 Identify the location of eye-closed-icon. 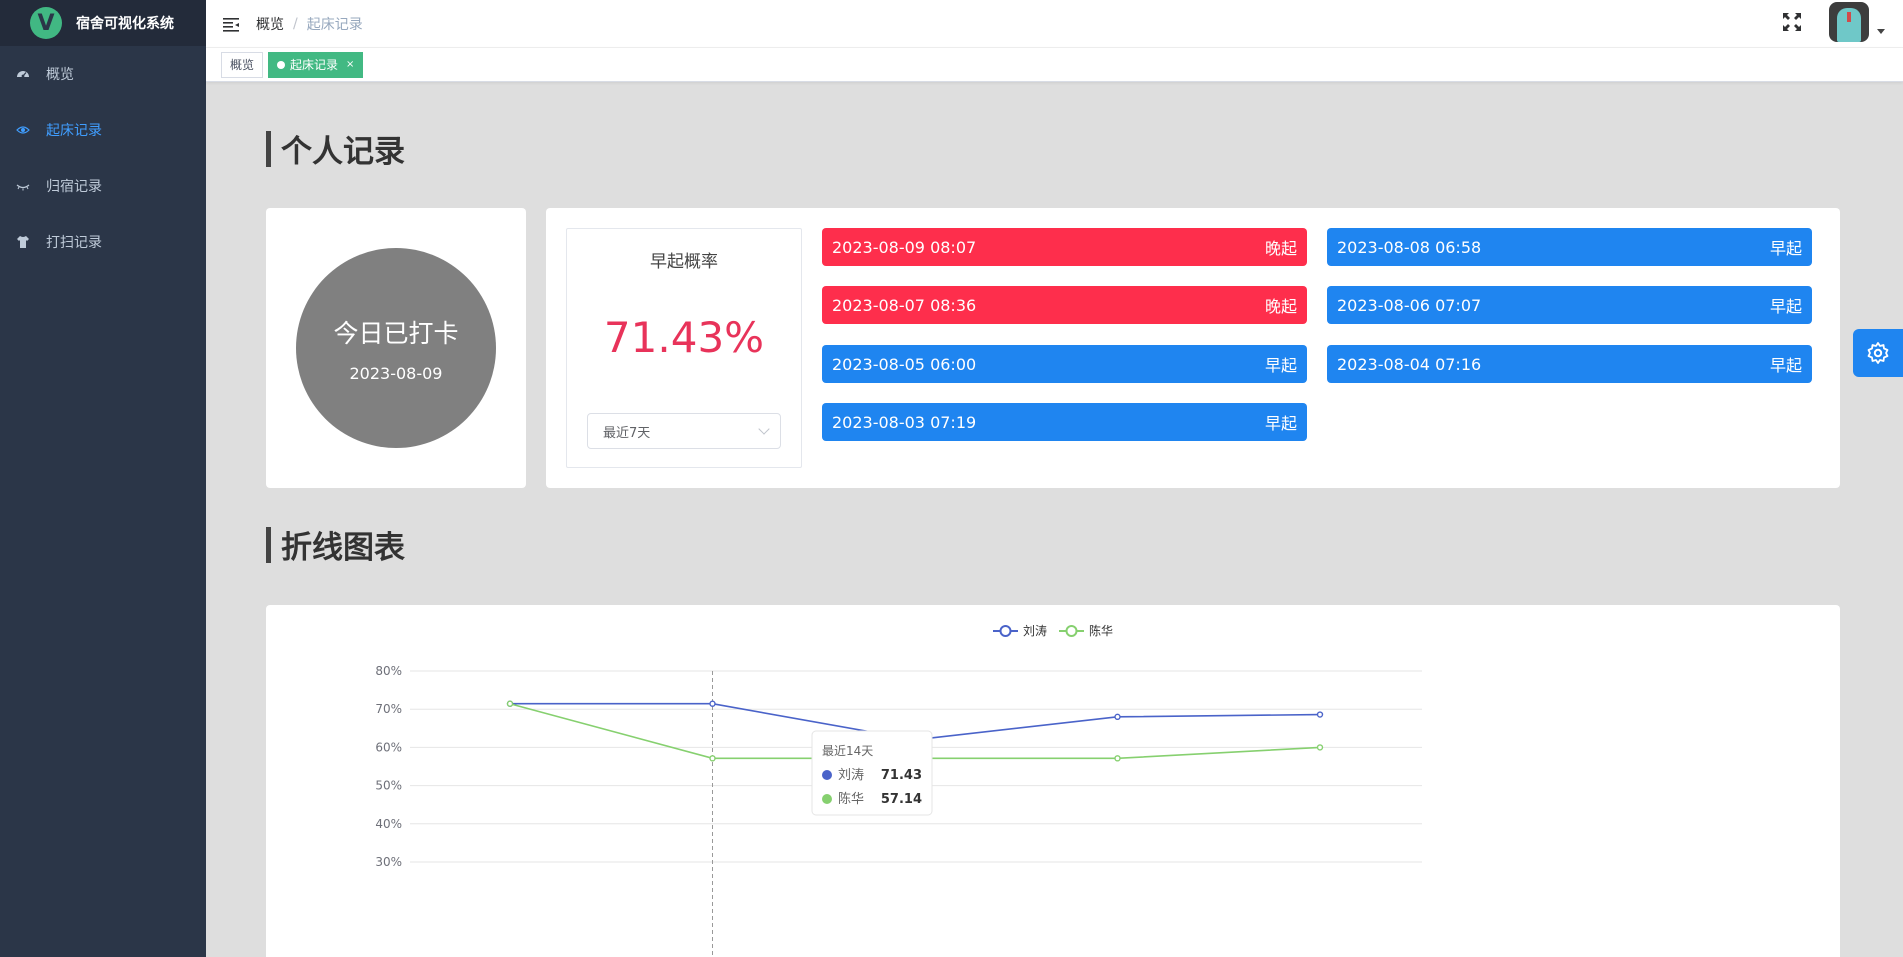
(23, 186).